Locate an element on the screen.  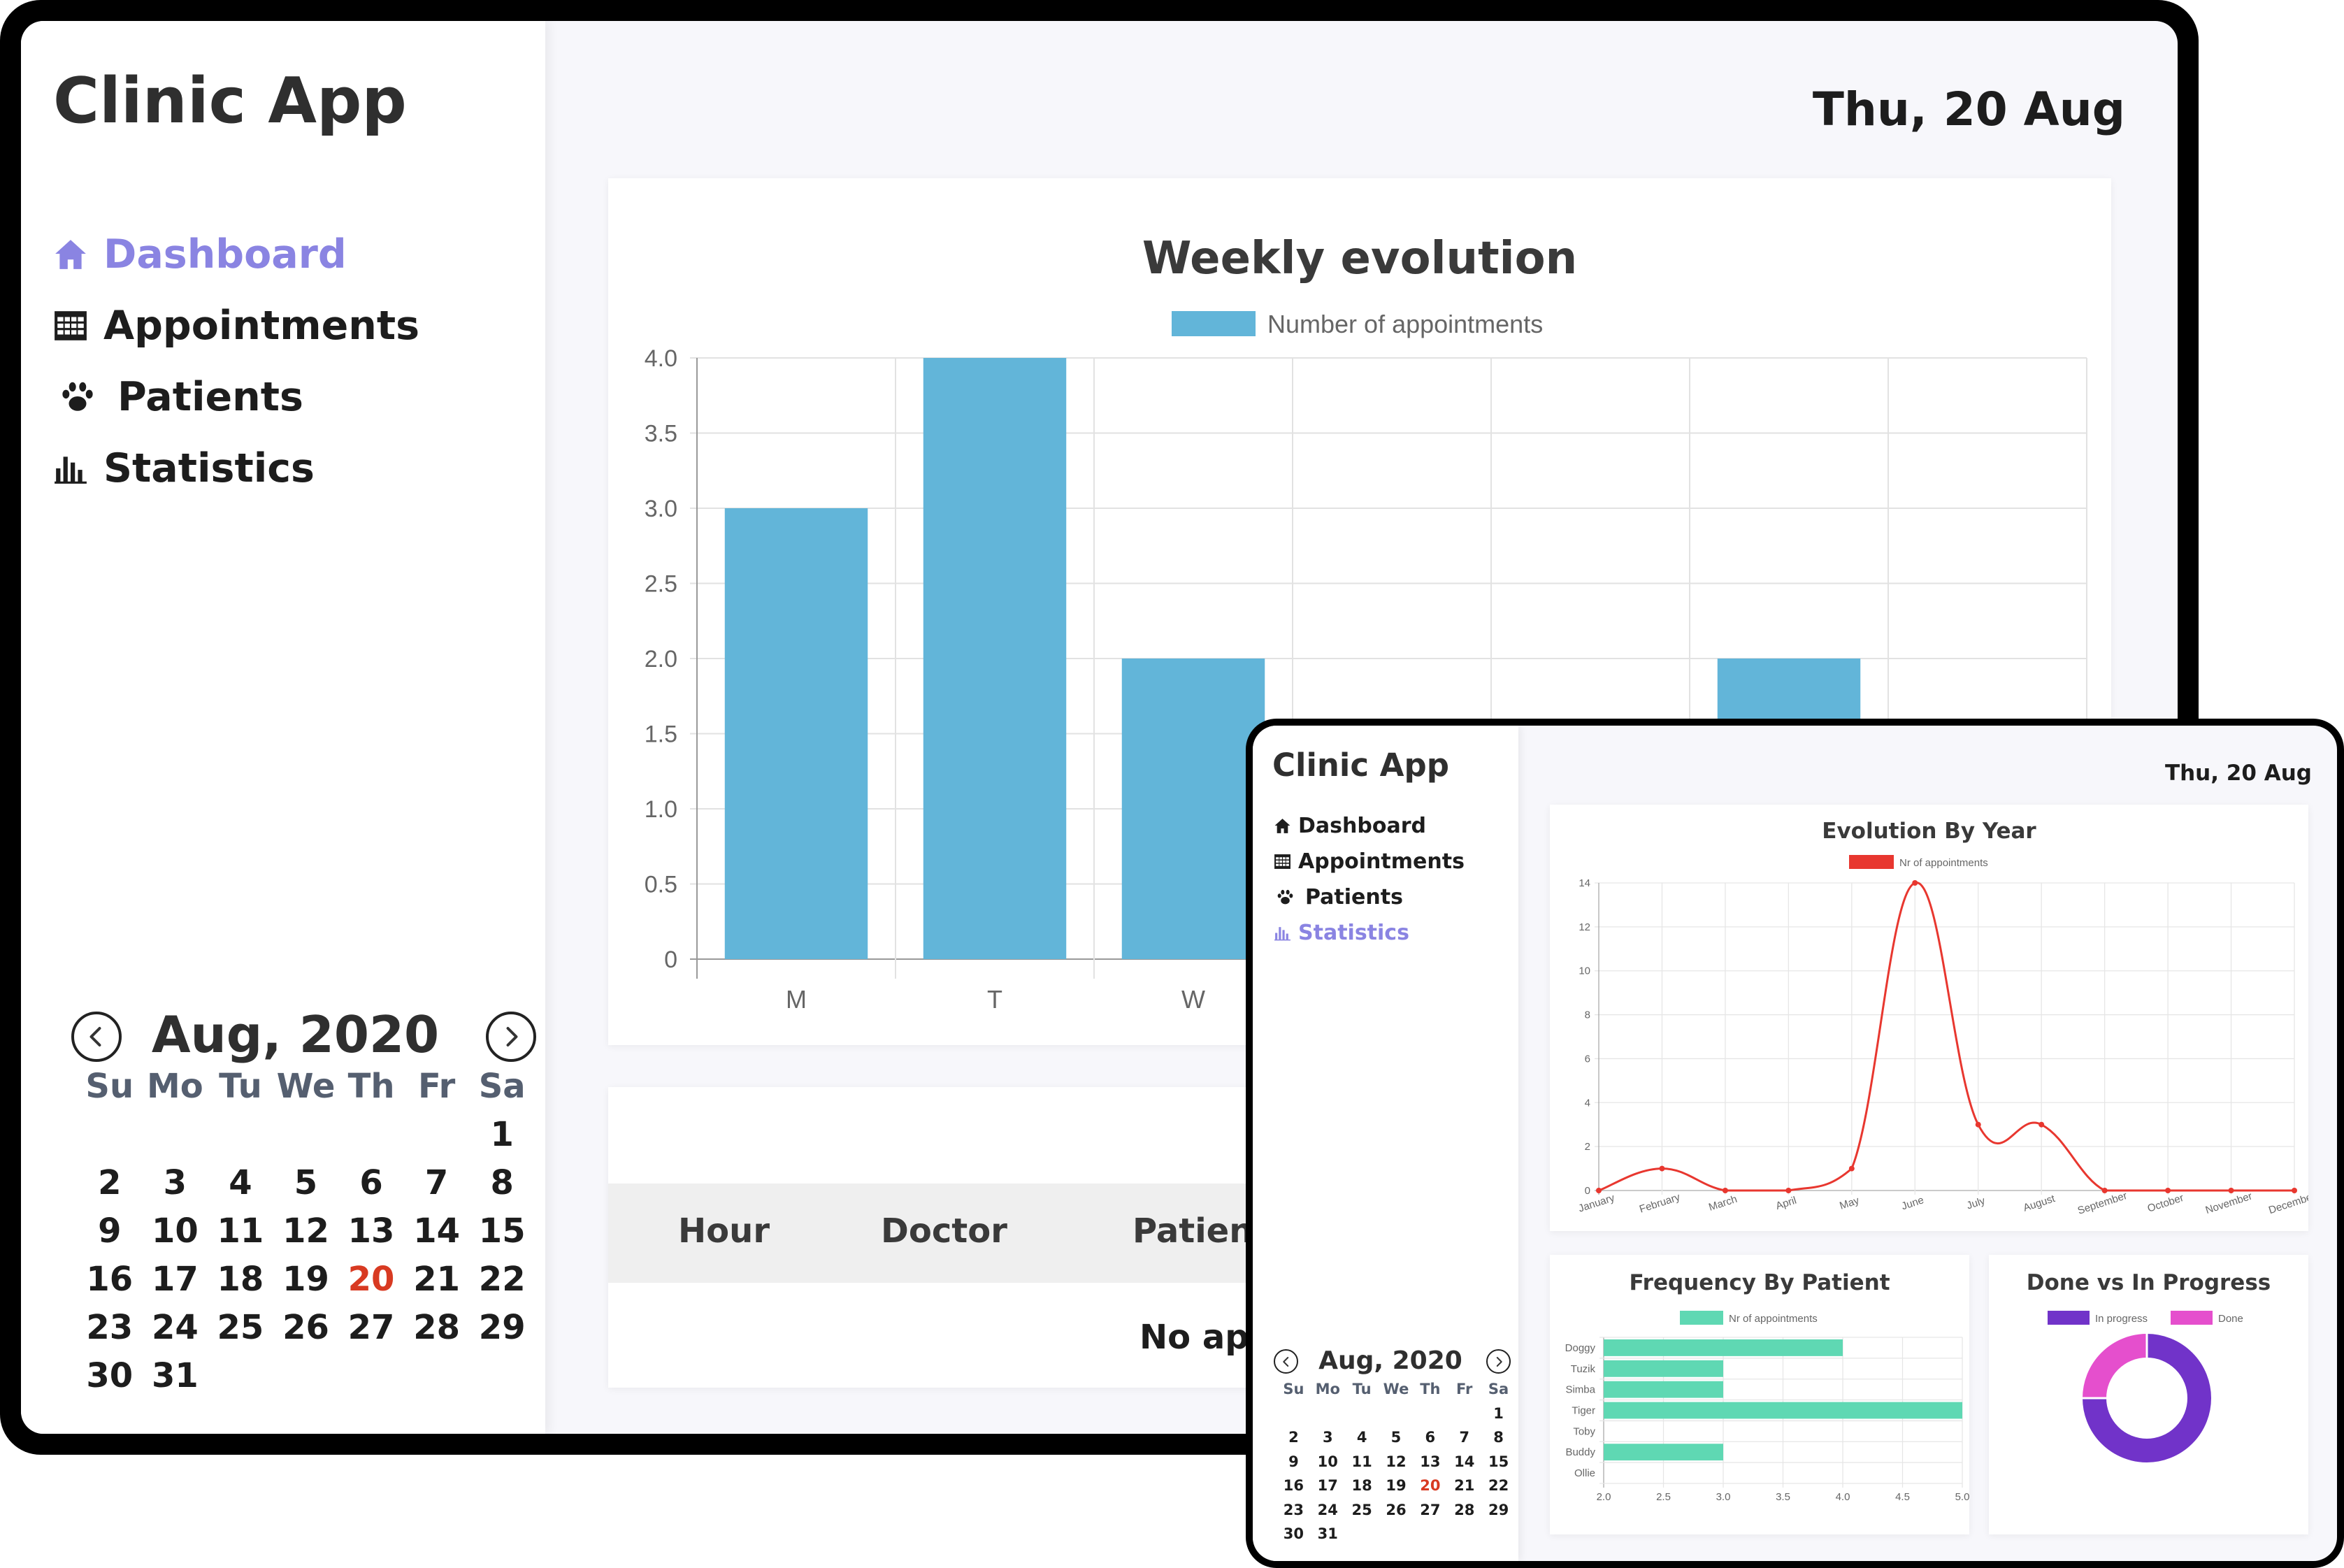
x-tick-label: May is located at coordinates (1849, 1203).